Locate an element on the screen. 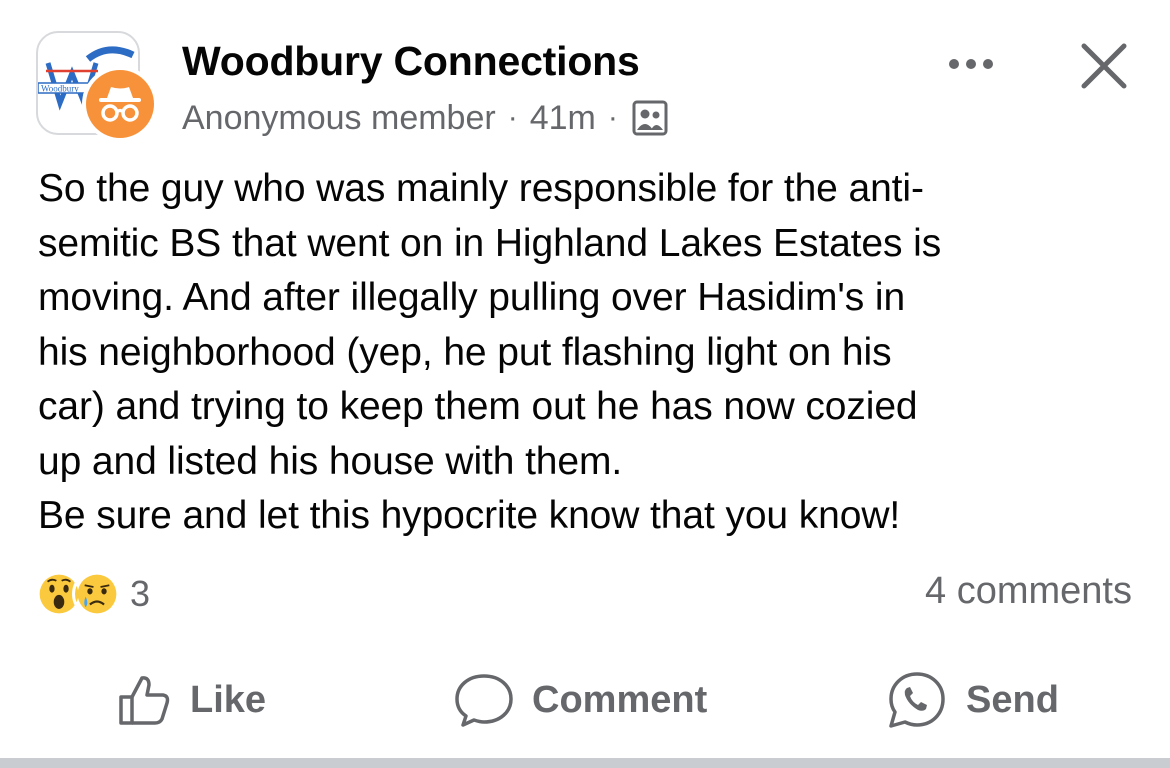 The height and width of the screenshot is (768, 1170). post-meta: Anonymous member · 41m · is located at coordinates (425, 118).